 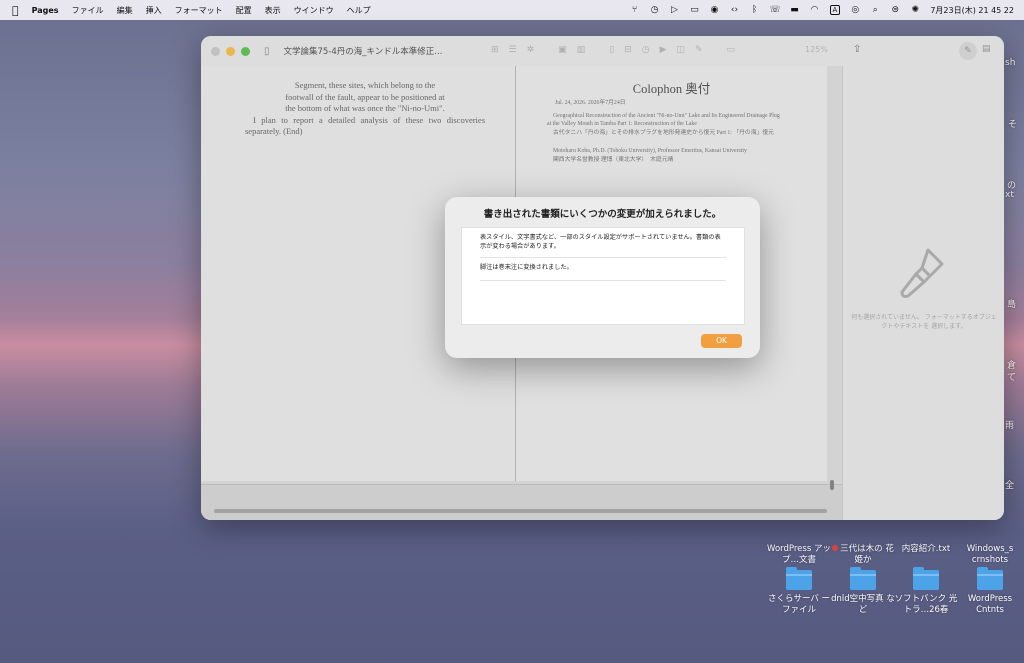 I want to click on search-icon: ⌕, so click(x=875, y=10).